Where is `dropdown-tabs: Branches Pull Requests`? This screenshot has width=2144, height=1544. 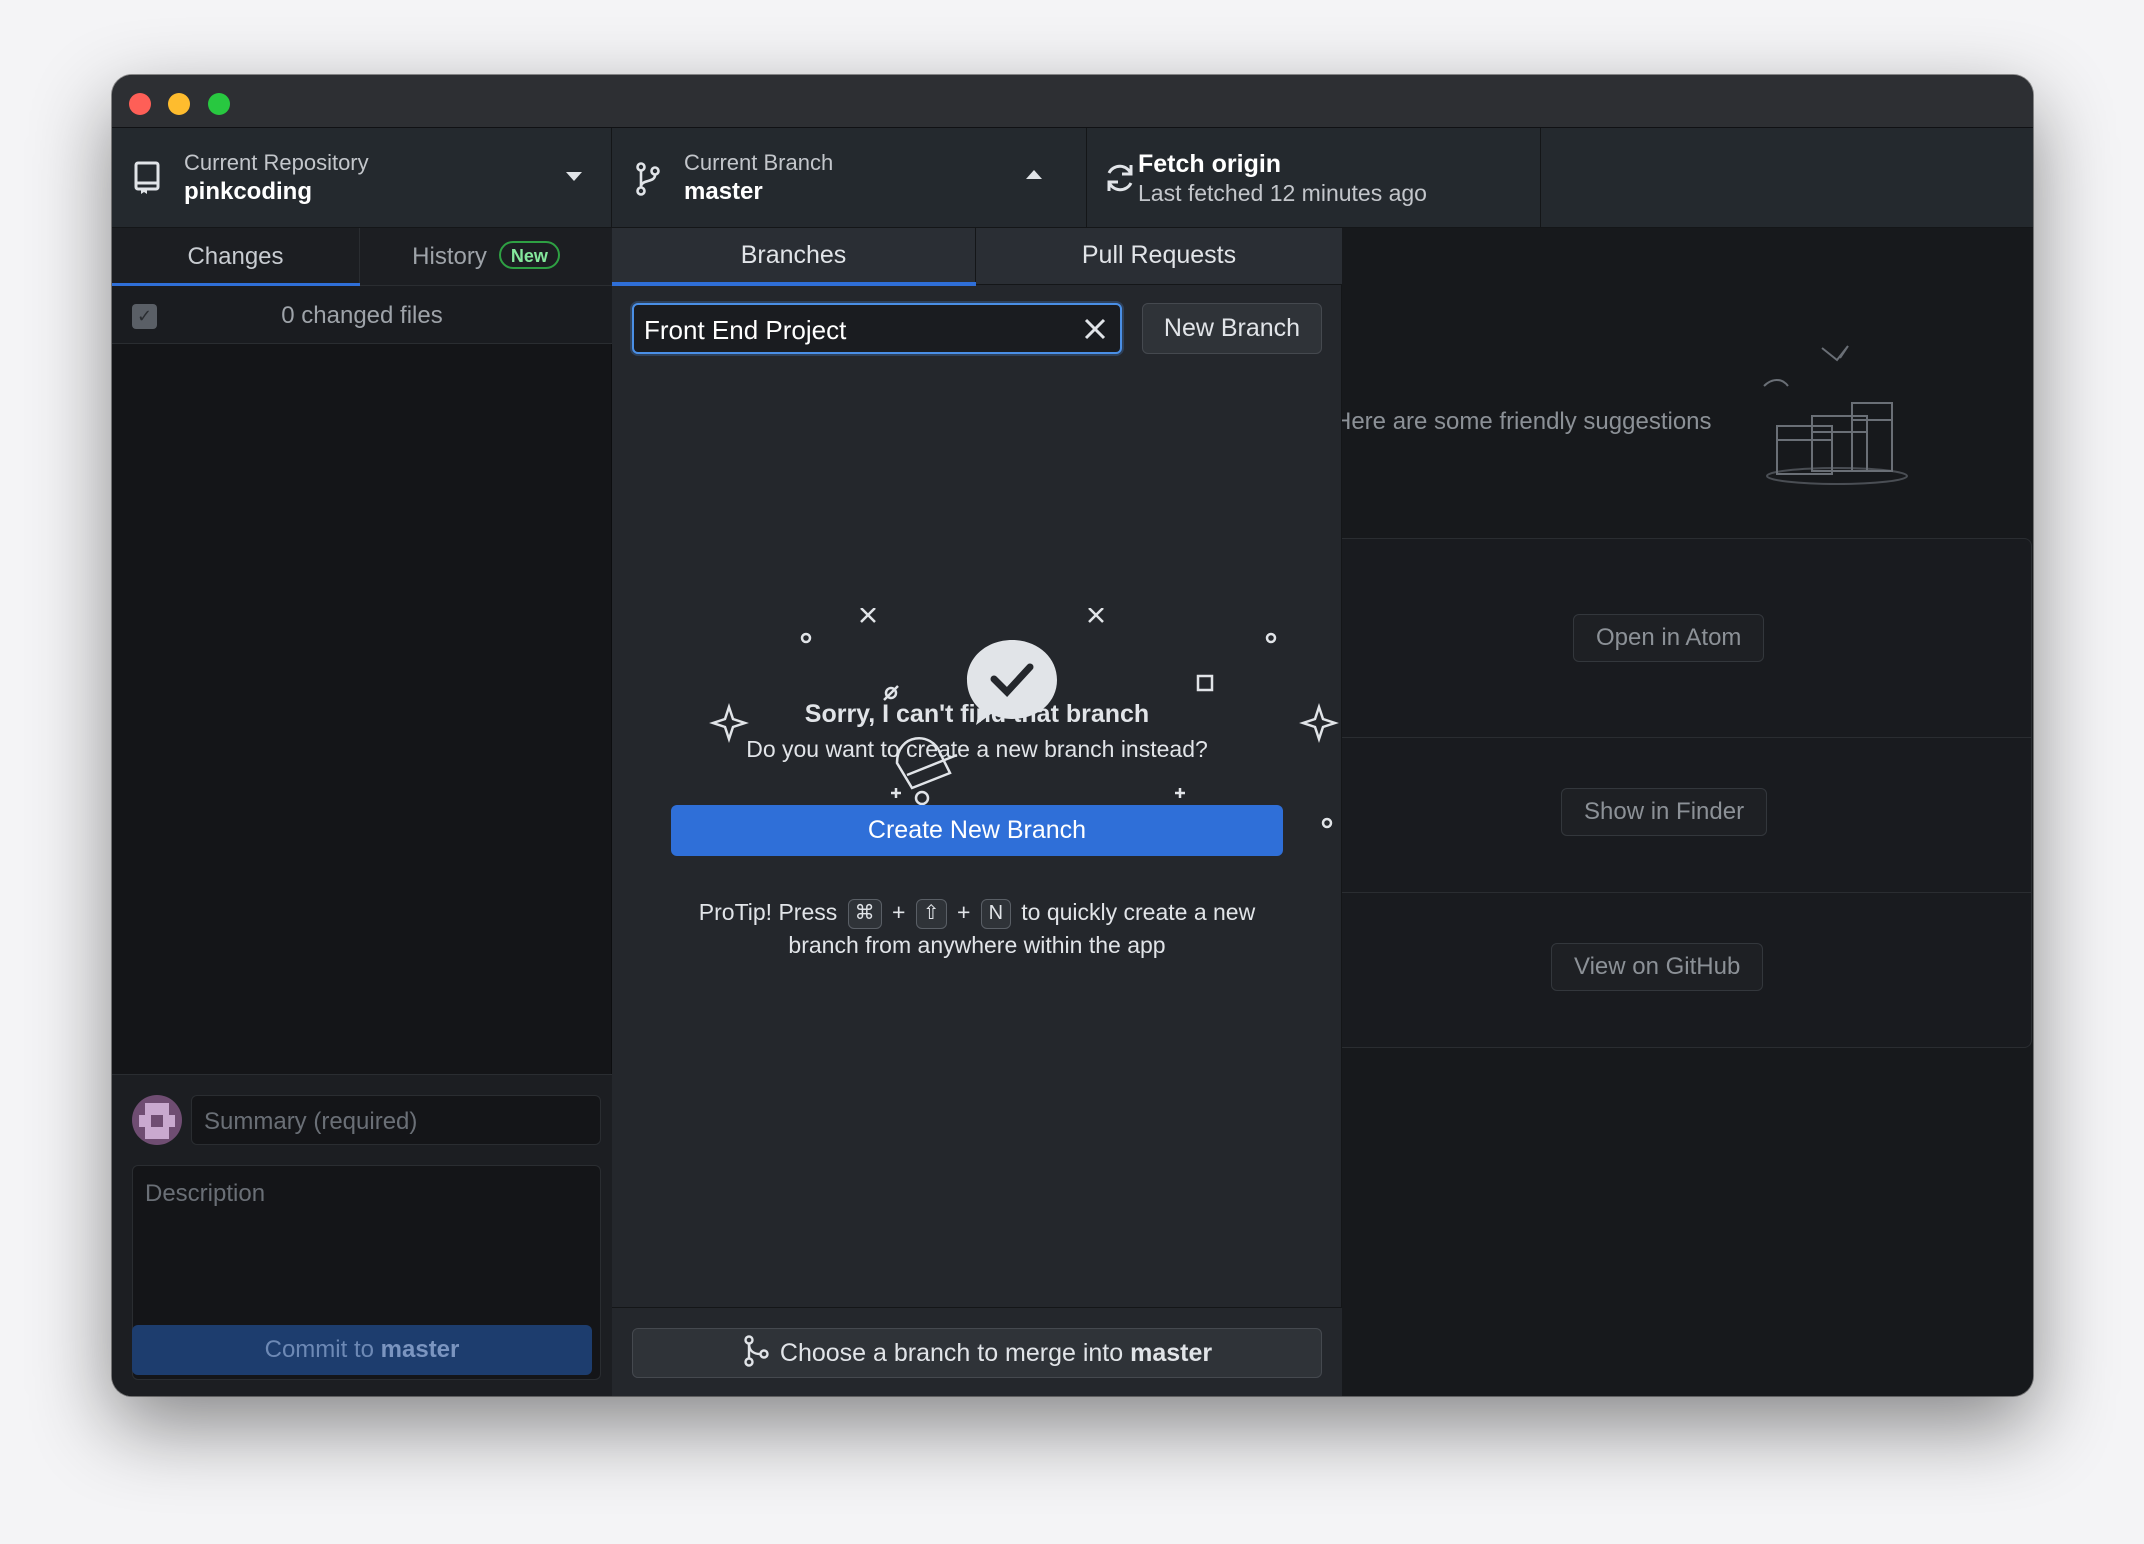 dropdown-tabs: Branches Pull Requests is located at coordinates (977, 257).